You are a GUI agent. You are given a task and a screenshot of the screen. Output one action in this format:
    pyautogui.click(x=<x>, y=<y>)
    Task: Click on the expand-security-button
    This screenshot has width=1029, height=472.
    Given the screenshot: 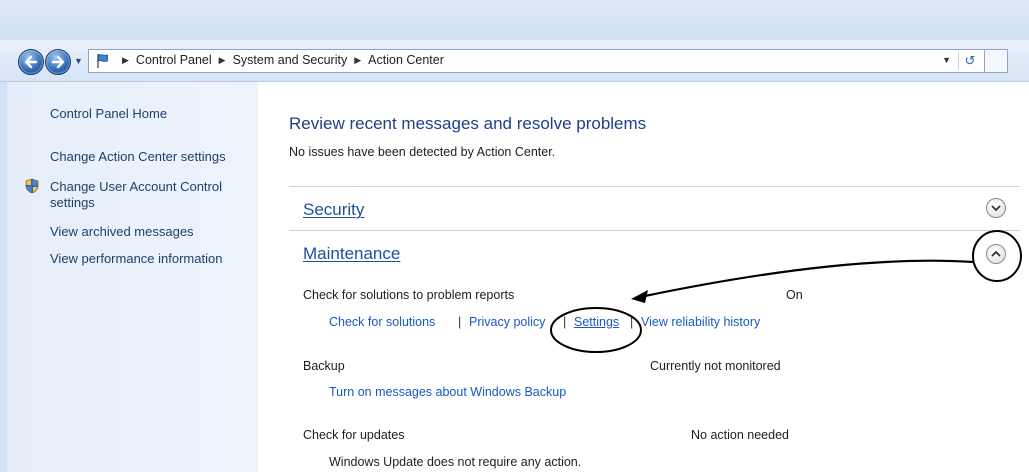 What is the action you would take?
    pyautogui.click(x=996, y=208)
    